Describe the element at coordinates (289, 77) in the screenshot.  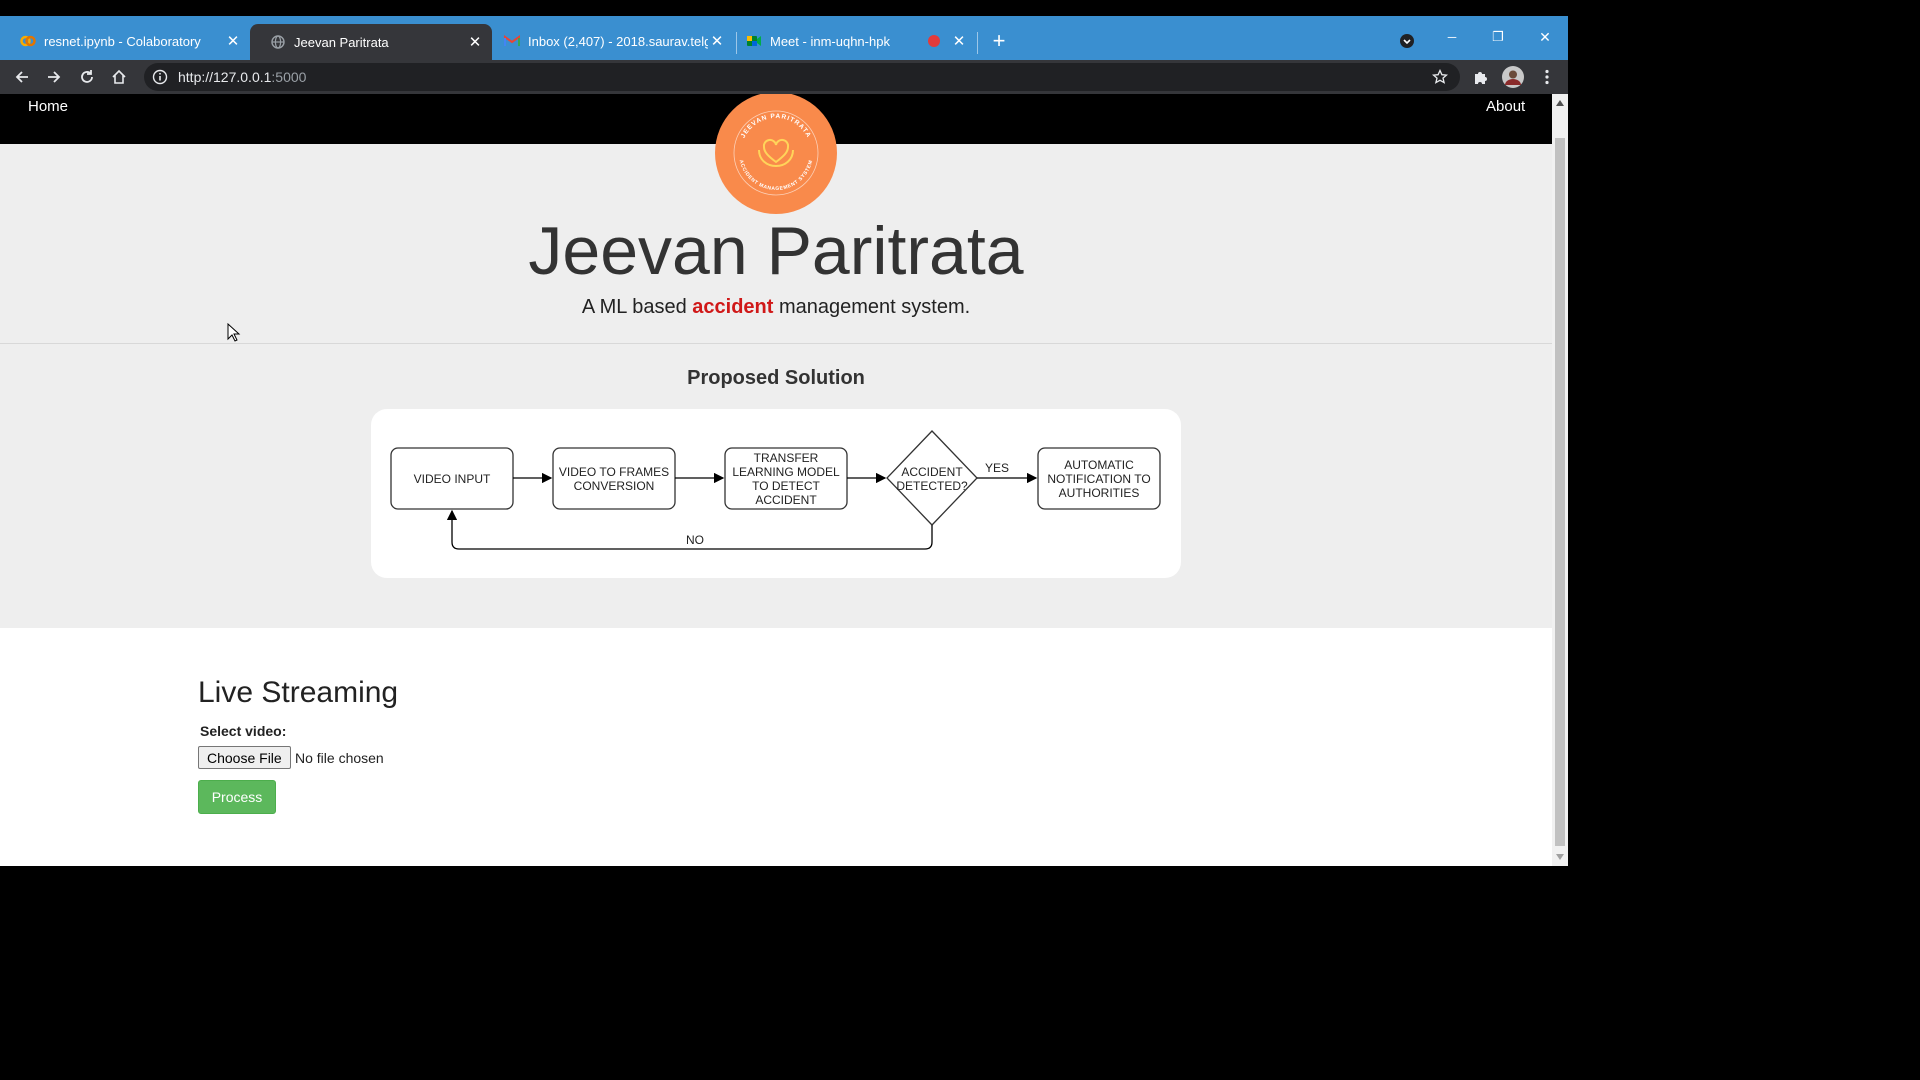
I see `url-port: :5000` at that location.